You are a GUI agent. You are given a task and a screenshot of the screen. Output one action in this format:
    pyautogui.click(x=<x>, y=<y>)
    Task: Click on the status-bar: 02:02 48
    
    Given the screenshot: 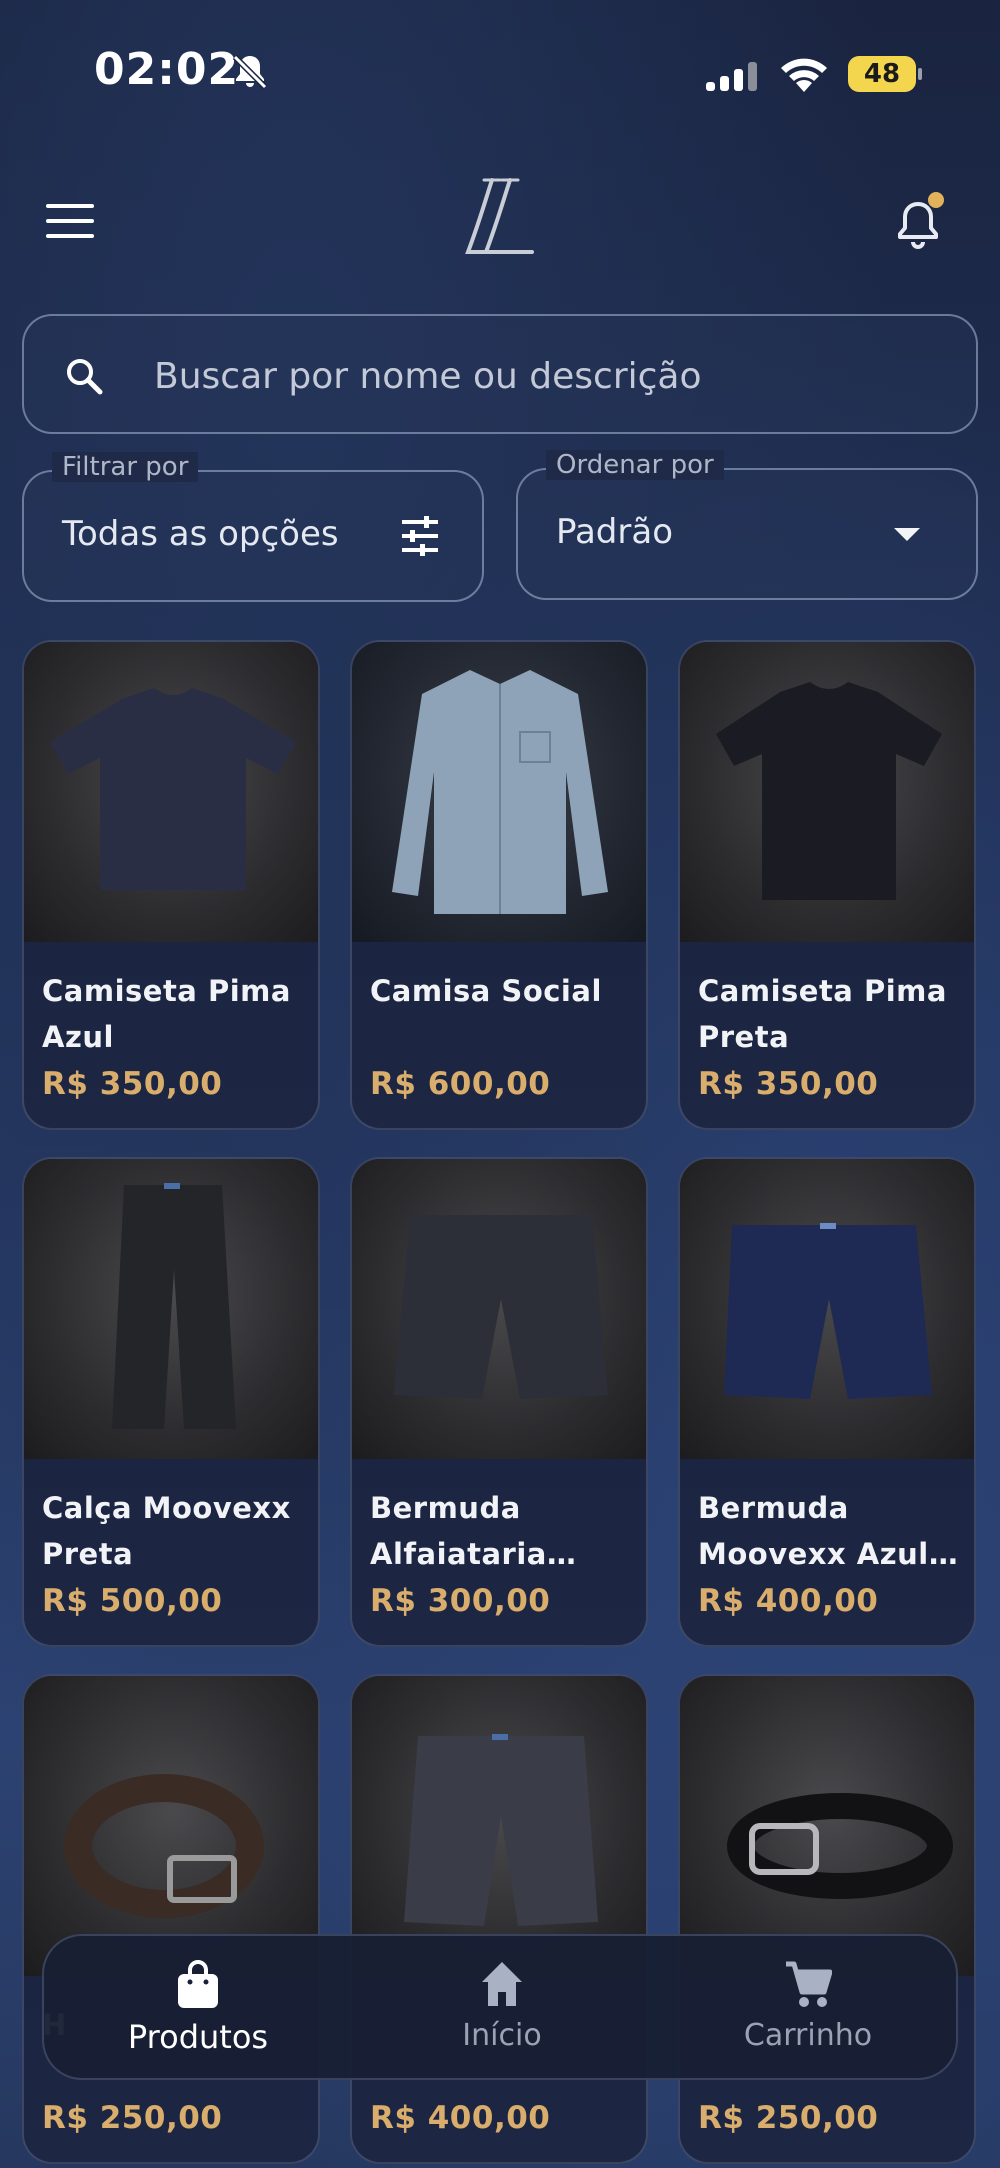 What is the action you would take?
    pyautogui.click(x=500, y=70)
    